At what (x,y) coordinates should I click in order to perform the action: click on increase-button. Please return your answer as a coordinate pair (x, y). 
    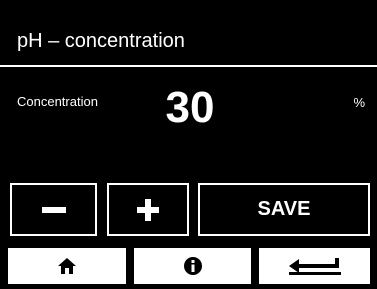
    Looking at the image, I should click on (148, 209).